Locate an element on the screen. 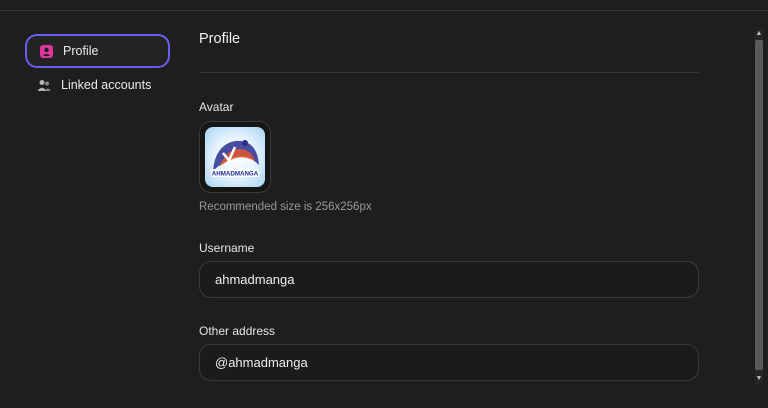 Image resolution: width=768 pixels, height=408 pixels. sidebar-item-profile: Profile is located at coordinates (97, 51).